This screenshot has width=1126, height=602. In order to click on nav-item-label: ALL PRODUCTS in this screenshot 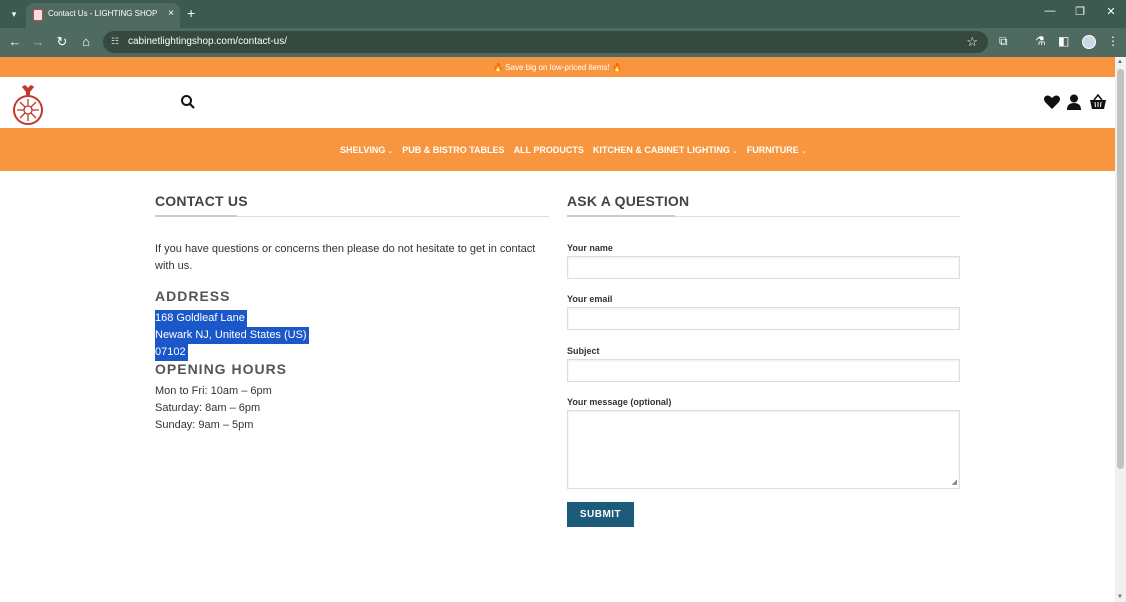, I will do `click(548, 149)`.